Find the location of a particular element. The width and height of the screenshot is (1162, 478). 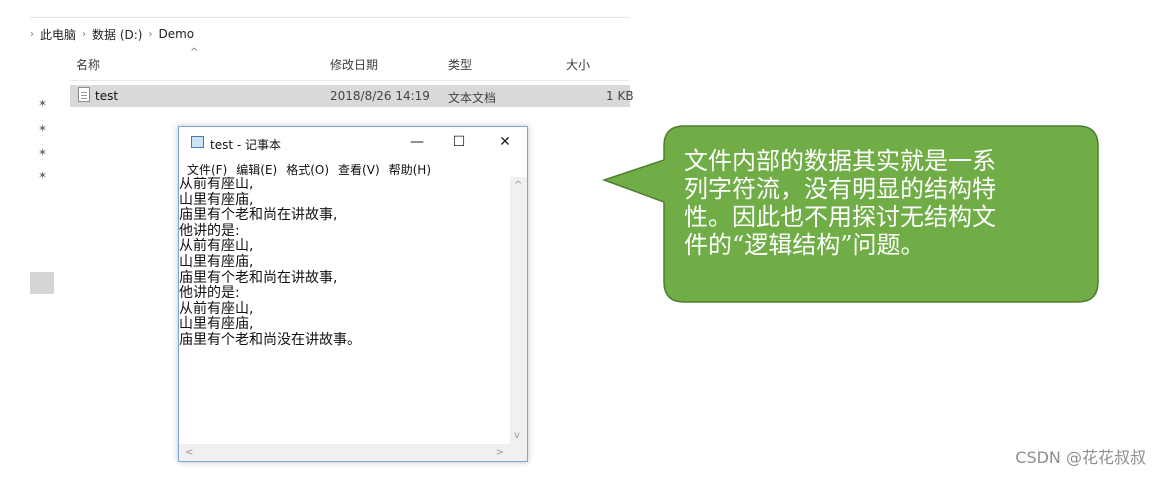

notepad-title-bar: test - 记事本 — ☐ ✕ is located at coordinates (353, 142).